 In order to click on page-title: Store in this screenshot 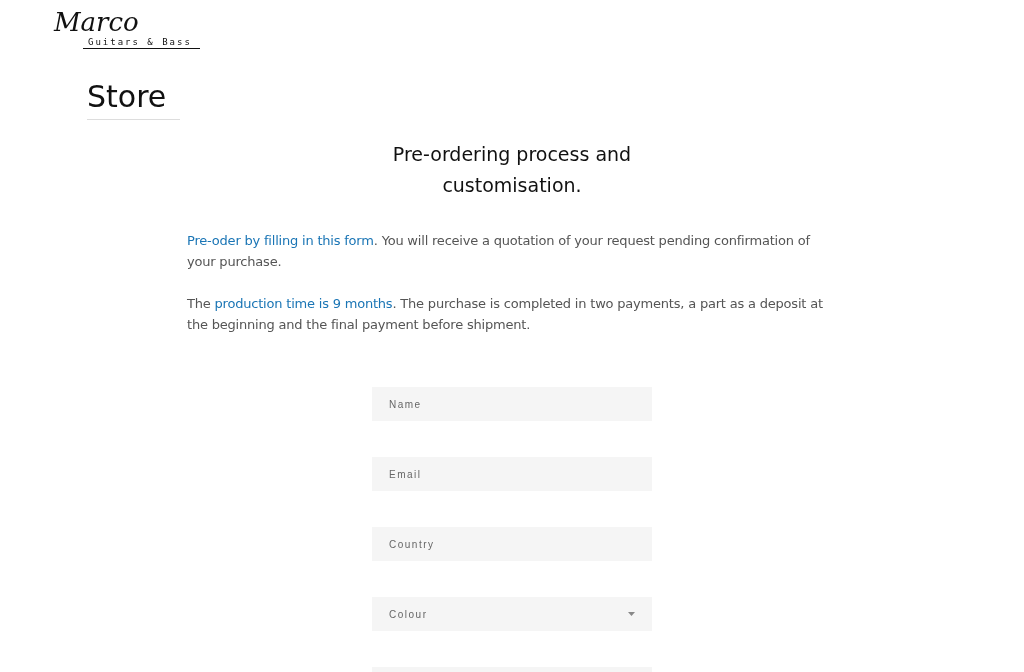, I will do `click(134, 99)`.